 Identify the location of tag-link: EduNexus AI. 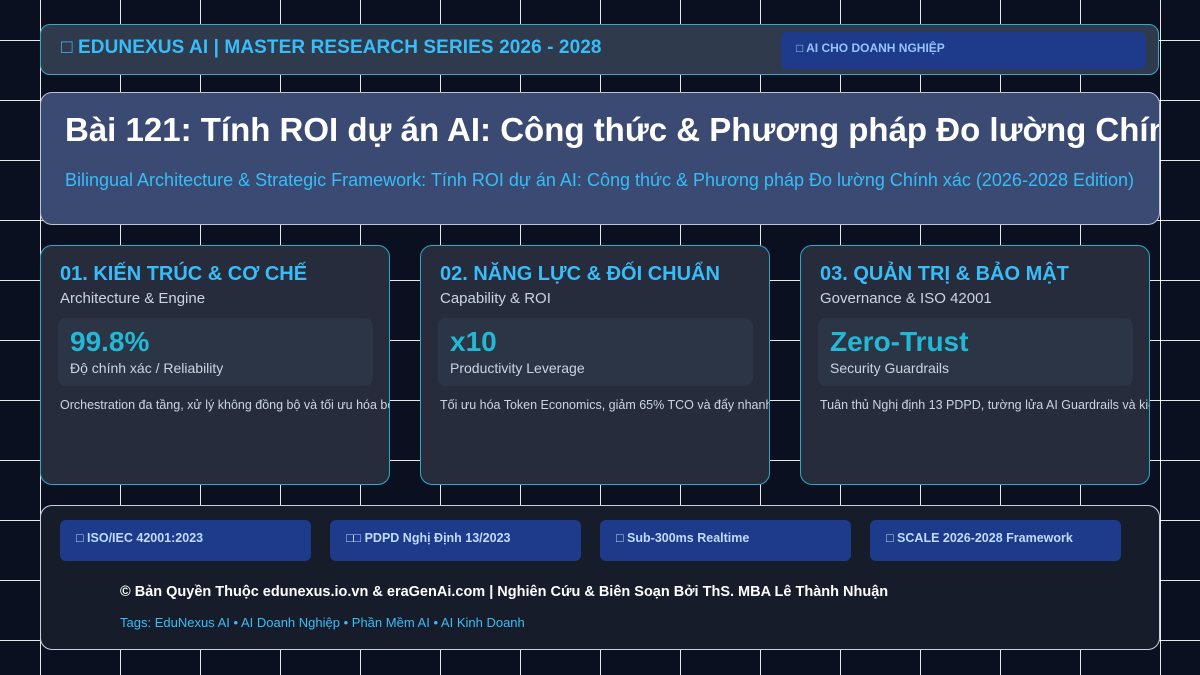
(192, 622).